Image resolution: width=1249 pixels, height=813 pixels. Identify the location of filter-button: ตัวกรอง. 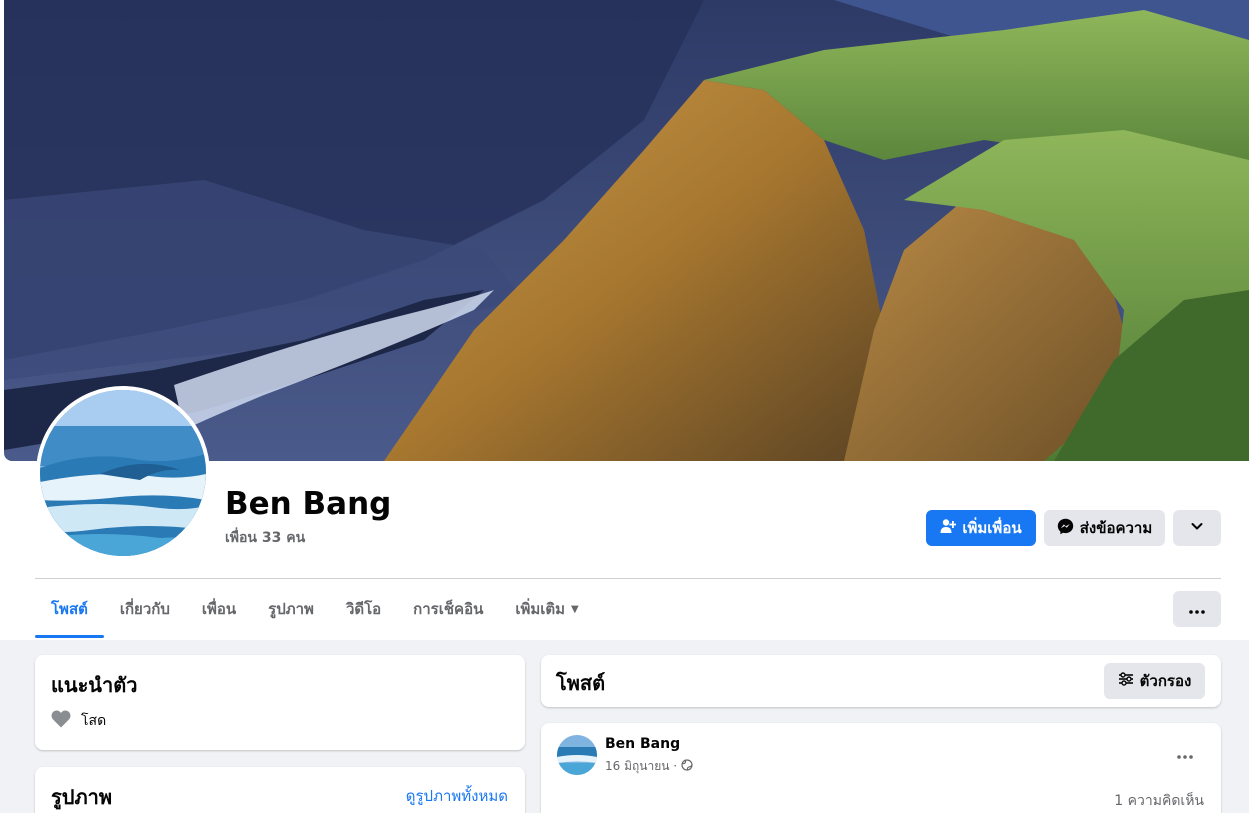
(1154, 681).